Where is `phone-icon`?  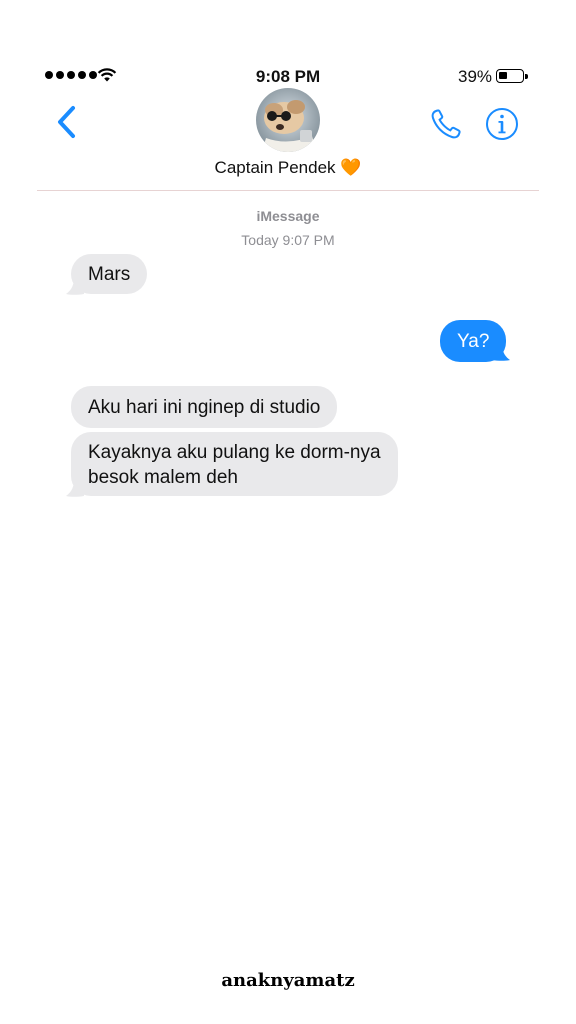 phone-icon is located at coordinates (446, 124).